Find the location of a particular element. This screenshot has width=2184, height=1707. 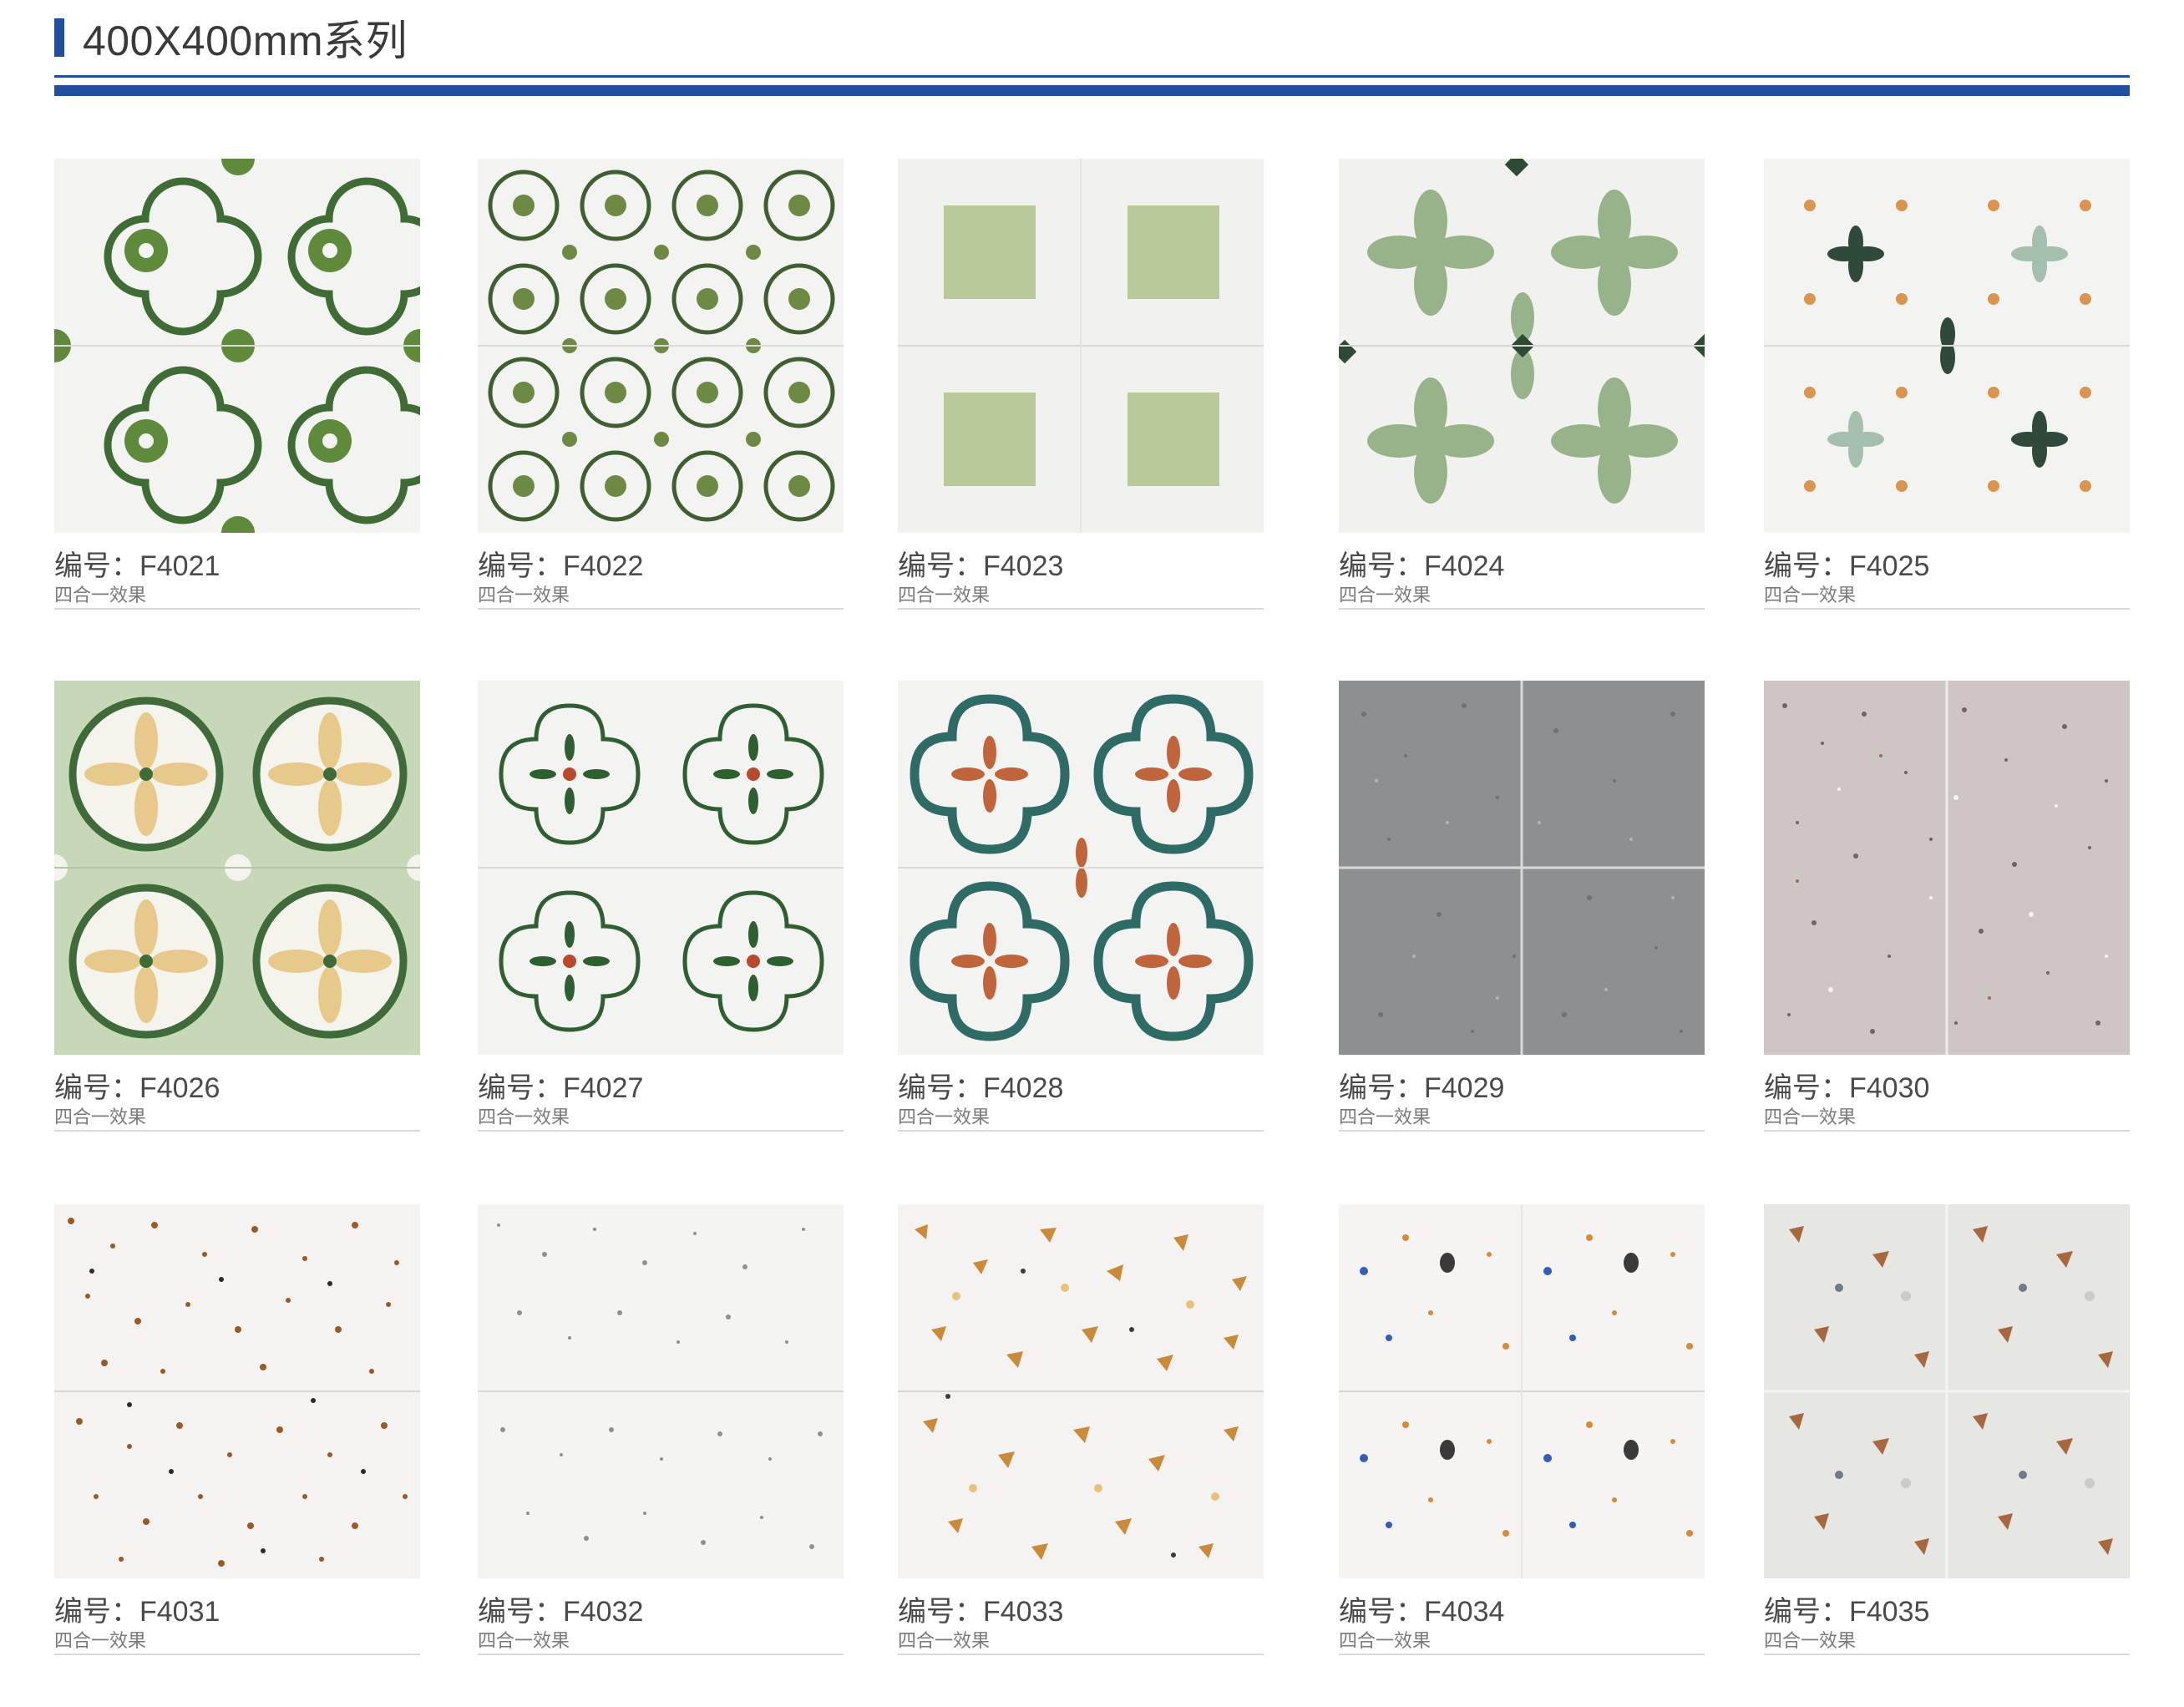

product-card: 编号：F4032 四合一效果 is located at coordinates (661, 1429).